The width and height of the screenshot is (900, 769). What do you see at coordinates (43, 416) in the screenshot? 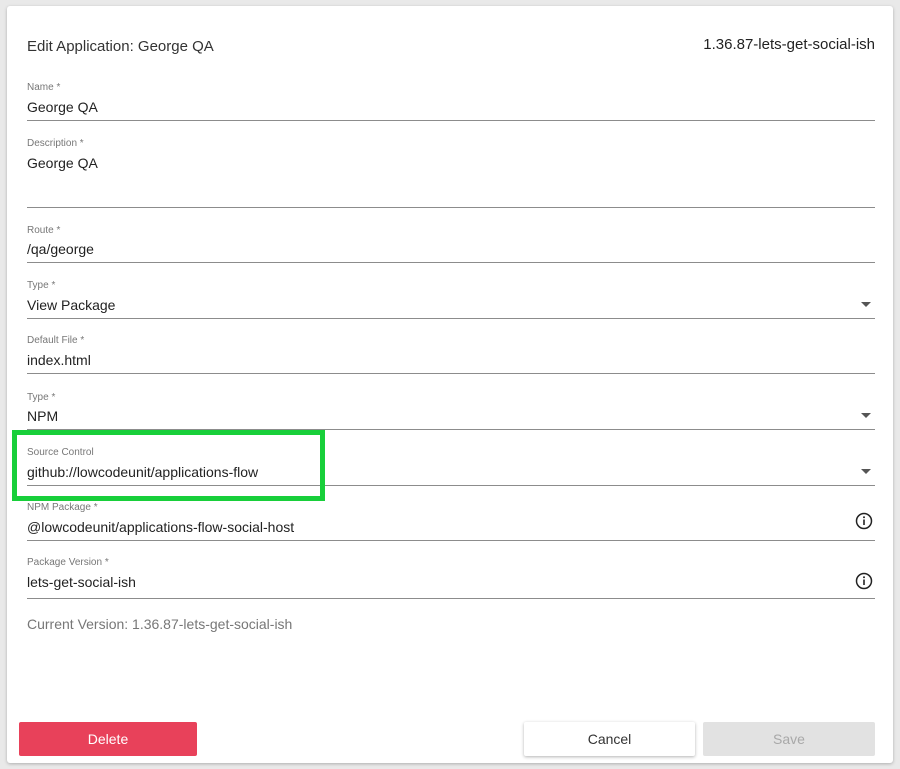
I see `package-type-value: NPM` at bounding box center [43, 416].